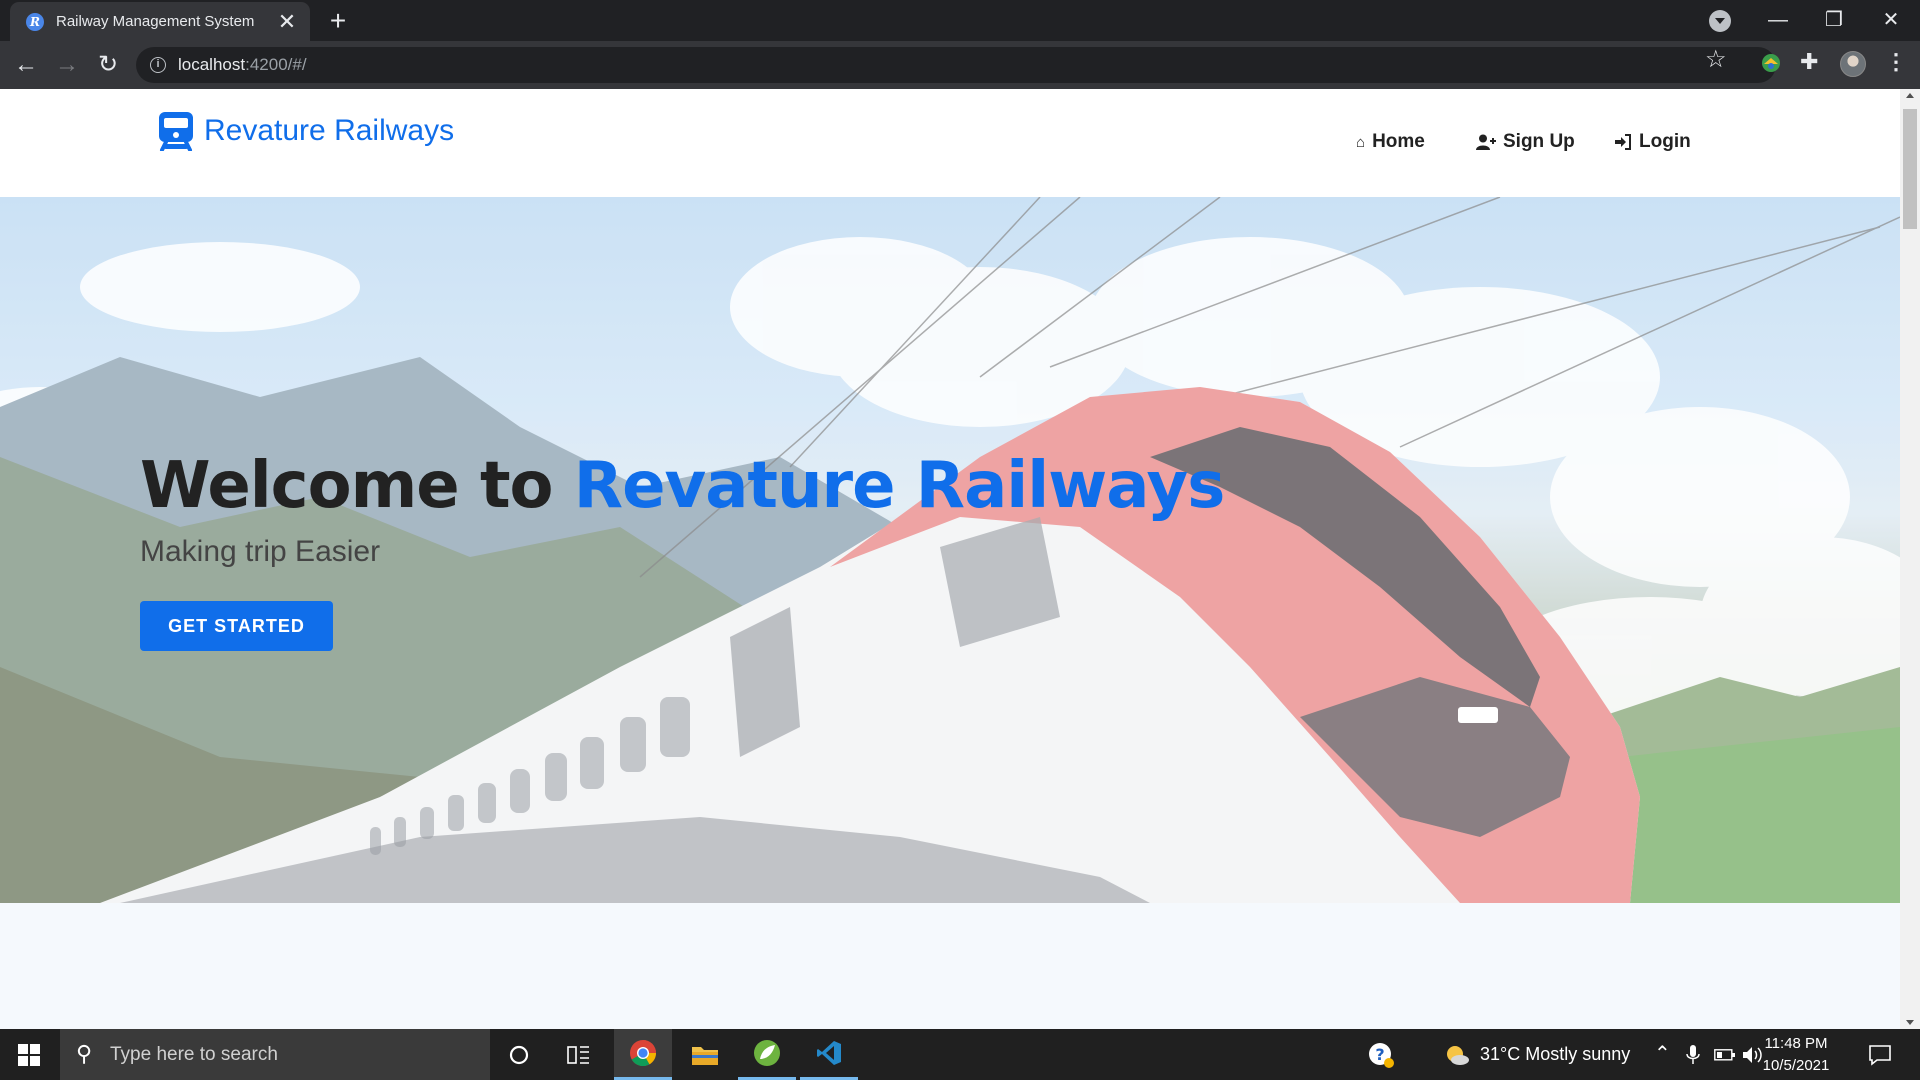 The image size is (1920, 1080). Describe the element at coordinates (1539, 141) in the screenshot. I see `nav-sign-up-label: Sign Up` at that location.